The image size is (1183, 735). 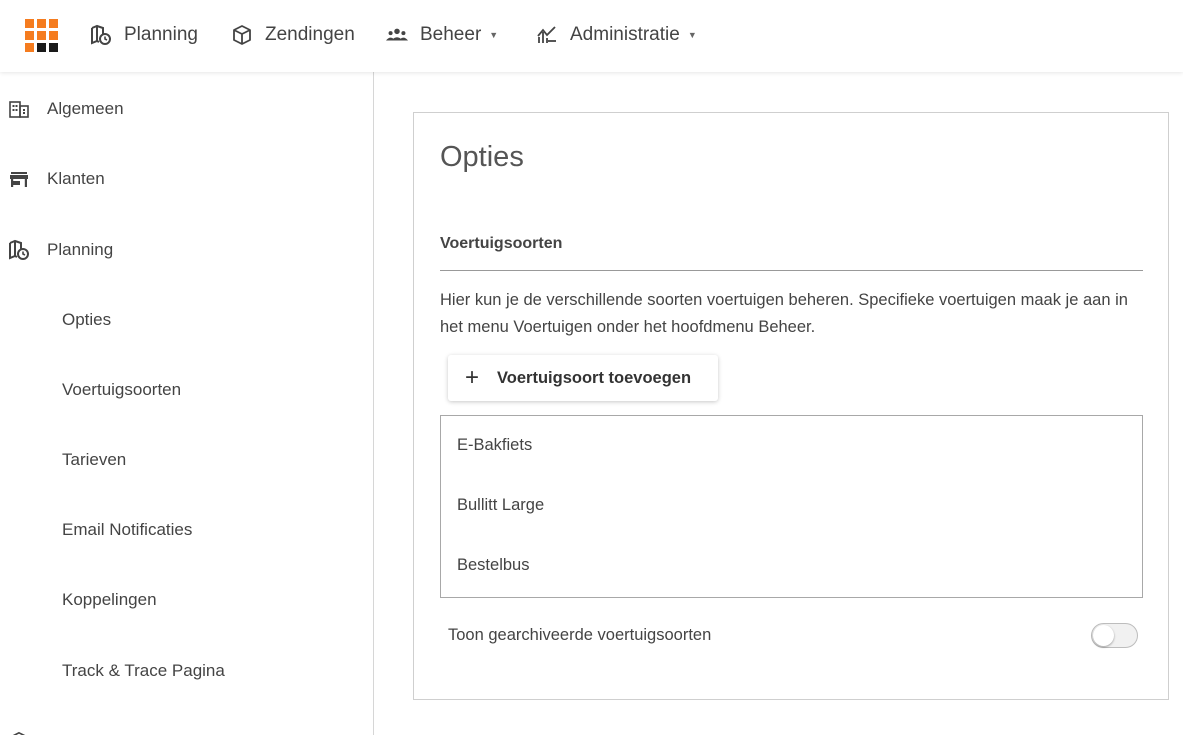 What do you see at coordinates (80, 249) in the screenshot?
I see `sidebar-item-label: Planning` at bounding box center [80, 249].